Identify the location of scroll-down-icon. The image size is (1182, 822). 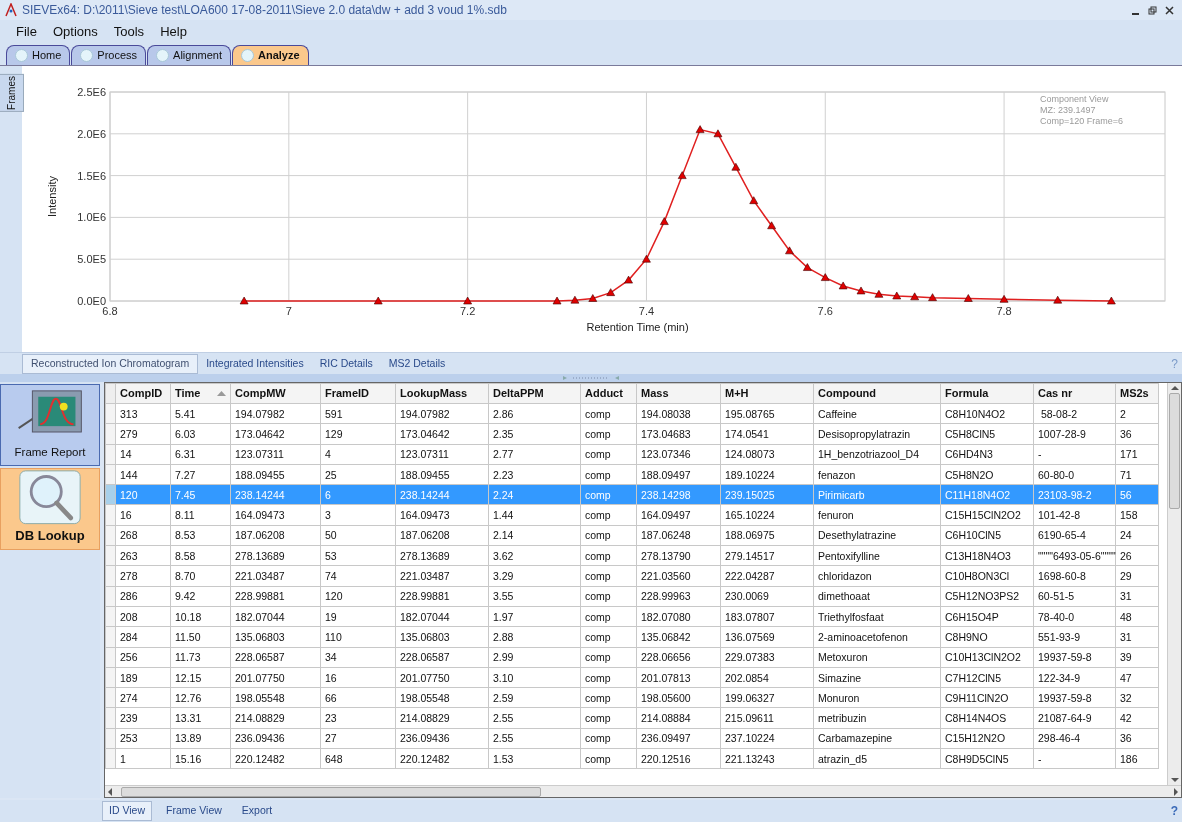
(1174, 780).